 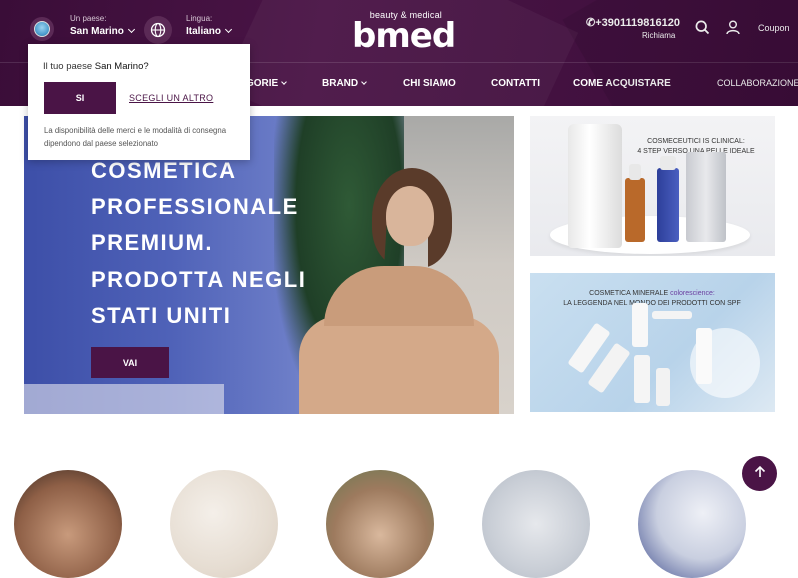 What do you see at coordinates (158, 30) in the screenshot?
I see `globe-icon` at bounding box center [158, 30].